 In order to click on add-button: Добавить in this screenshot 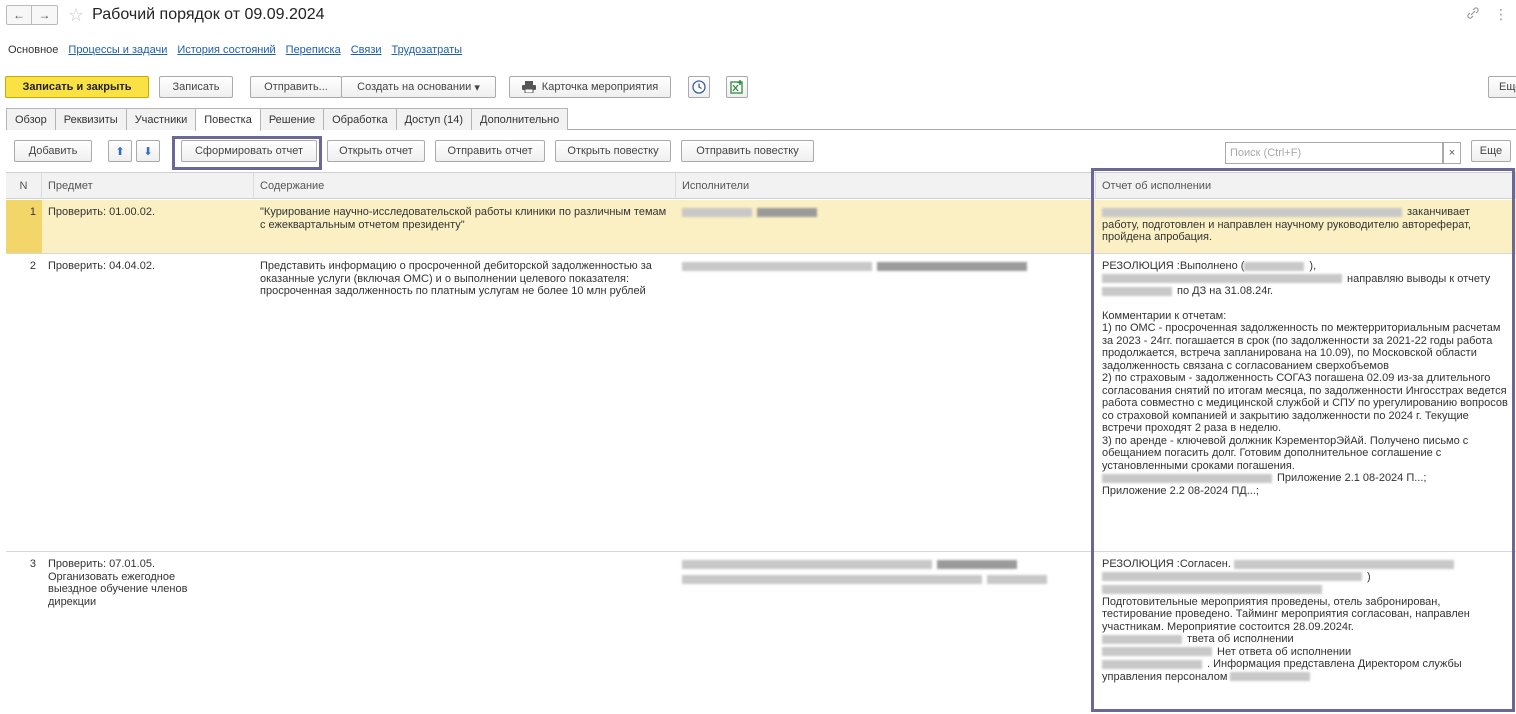, I will do `click(53, 151)`.